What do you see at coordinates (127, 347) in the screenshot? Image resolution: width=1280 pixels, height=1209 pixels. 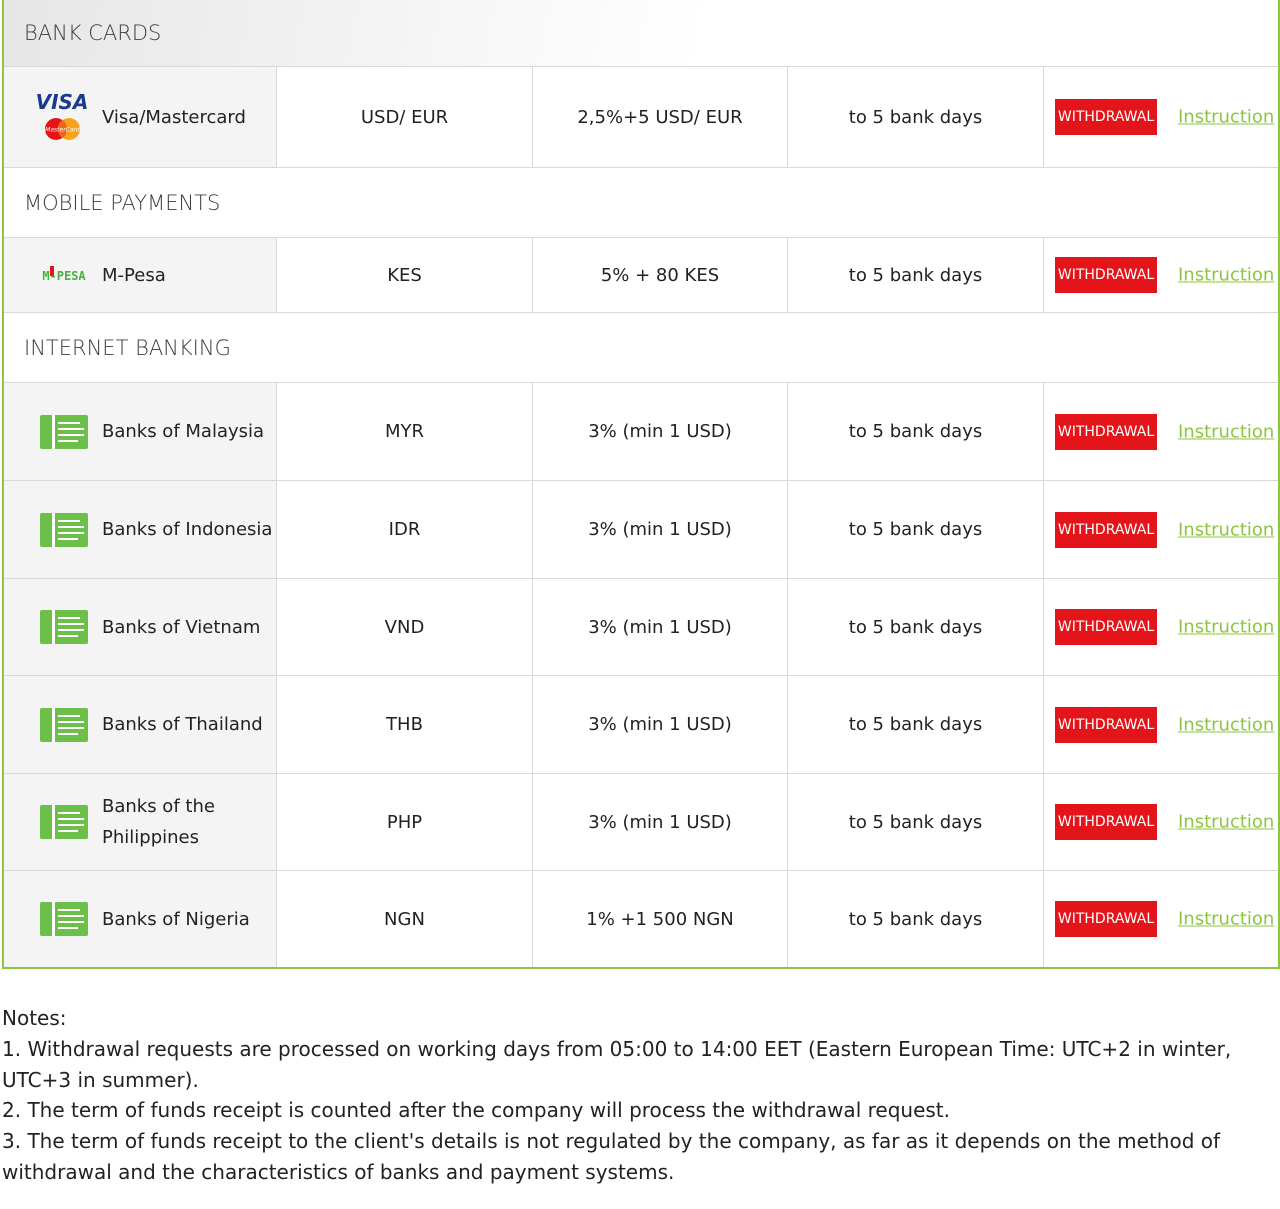 I see `section-title: INTERNET BANKING` at bounding box center [127, 347].